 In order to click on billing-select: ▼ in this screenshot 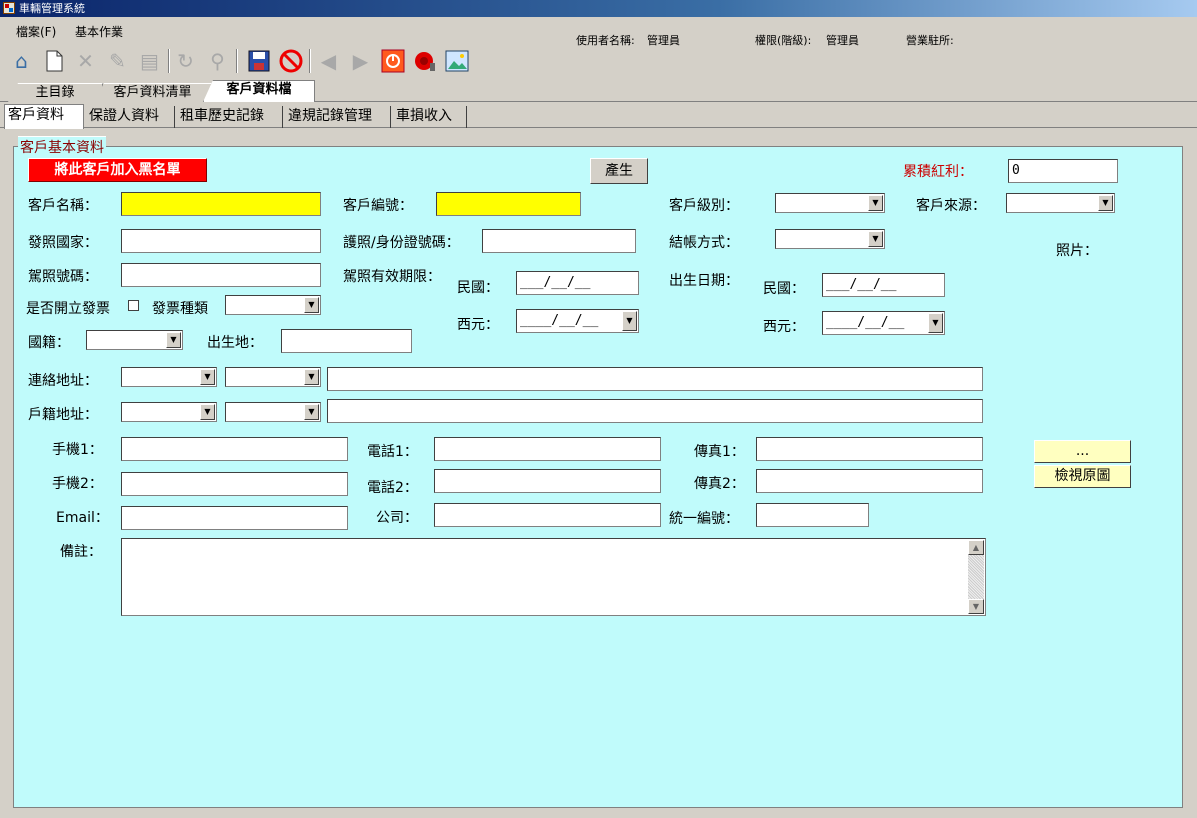, I will do `click(830, 239)`.